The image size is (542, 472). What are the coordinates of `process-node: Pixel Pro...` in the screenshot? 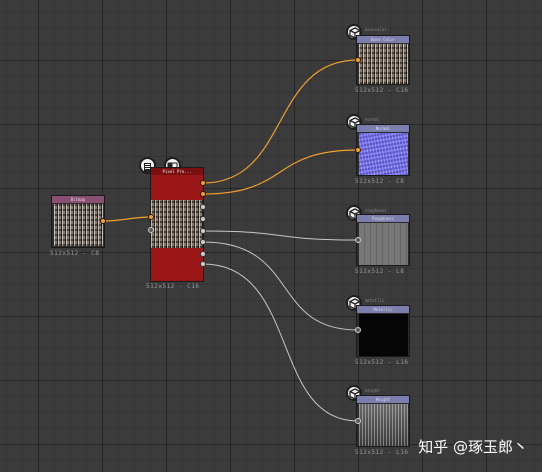 It's located at (177, 224).